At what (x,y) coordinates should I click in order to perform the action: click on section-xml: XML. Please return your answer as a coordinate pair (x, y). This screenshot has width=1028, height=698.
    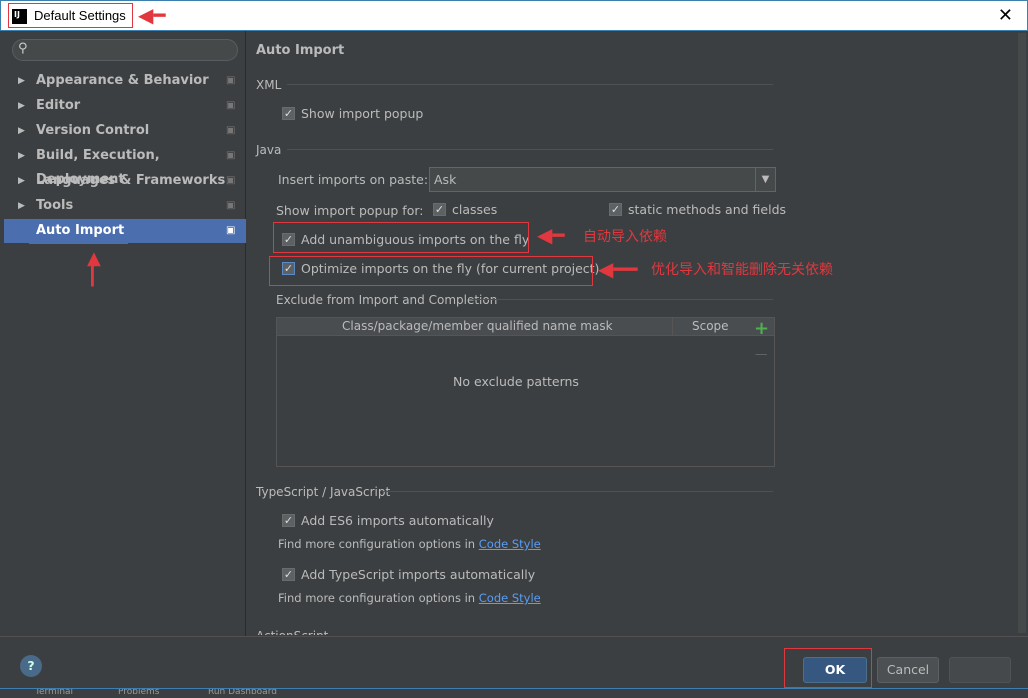
    Looking at the image, I should click on (269, 85).